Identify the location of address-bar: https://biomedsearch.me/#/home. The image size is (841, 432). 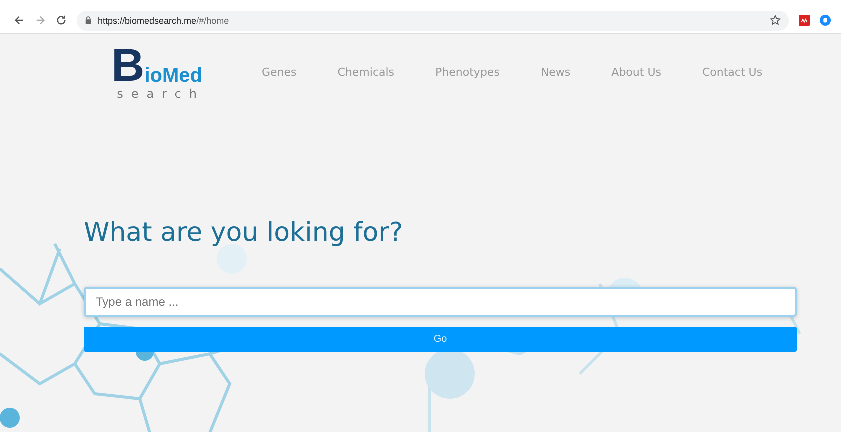
(433, 20).